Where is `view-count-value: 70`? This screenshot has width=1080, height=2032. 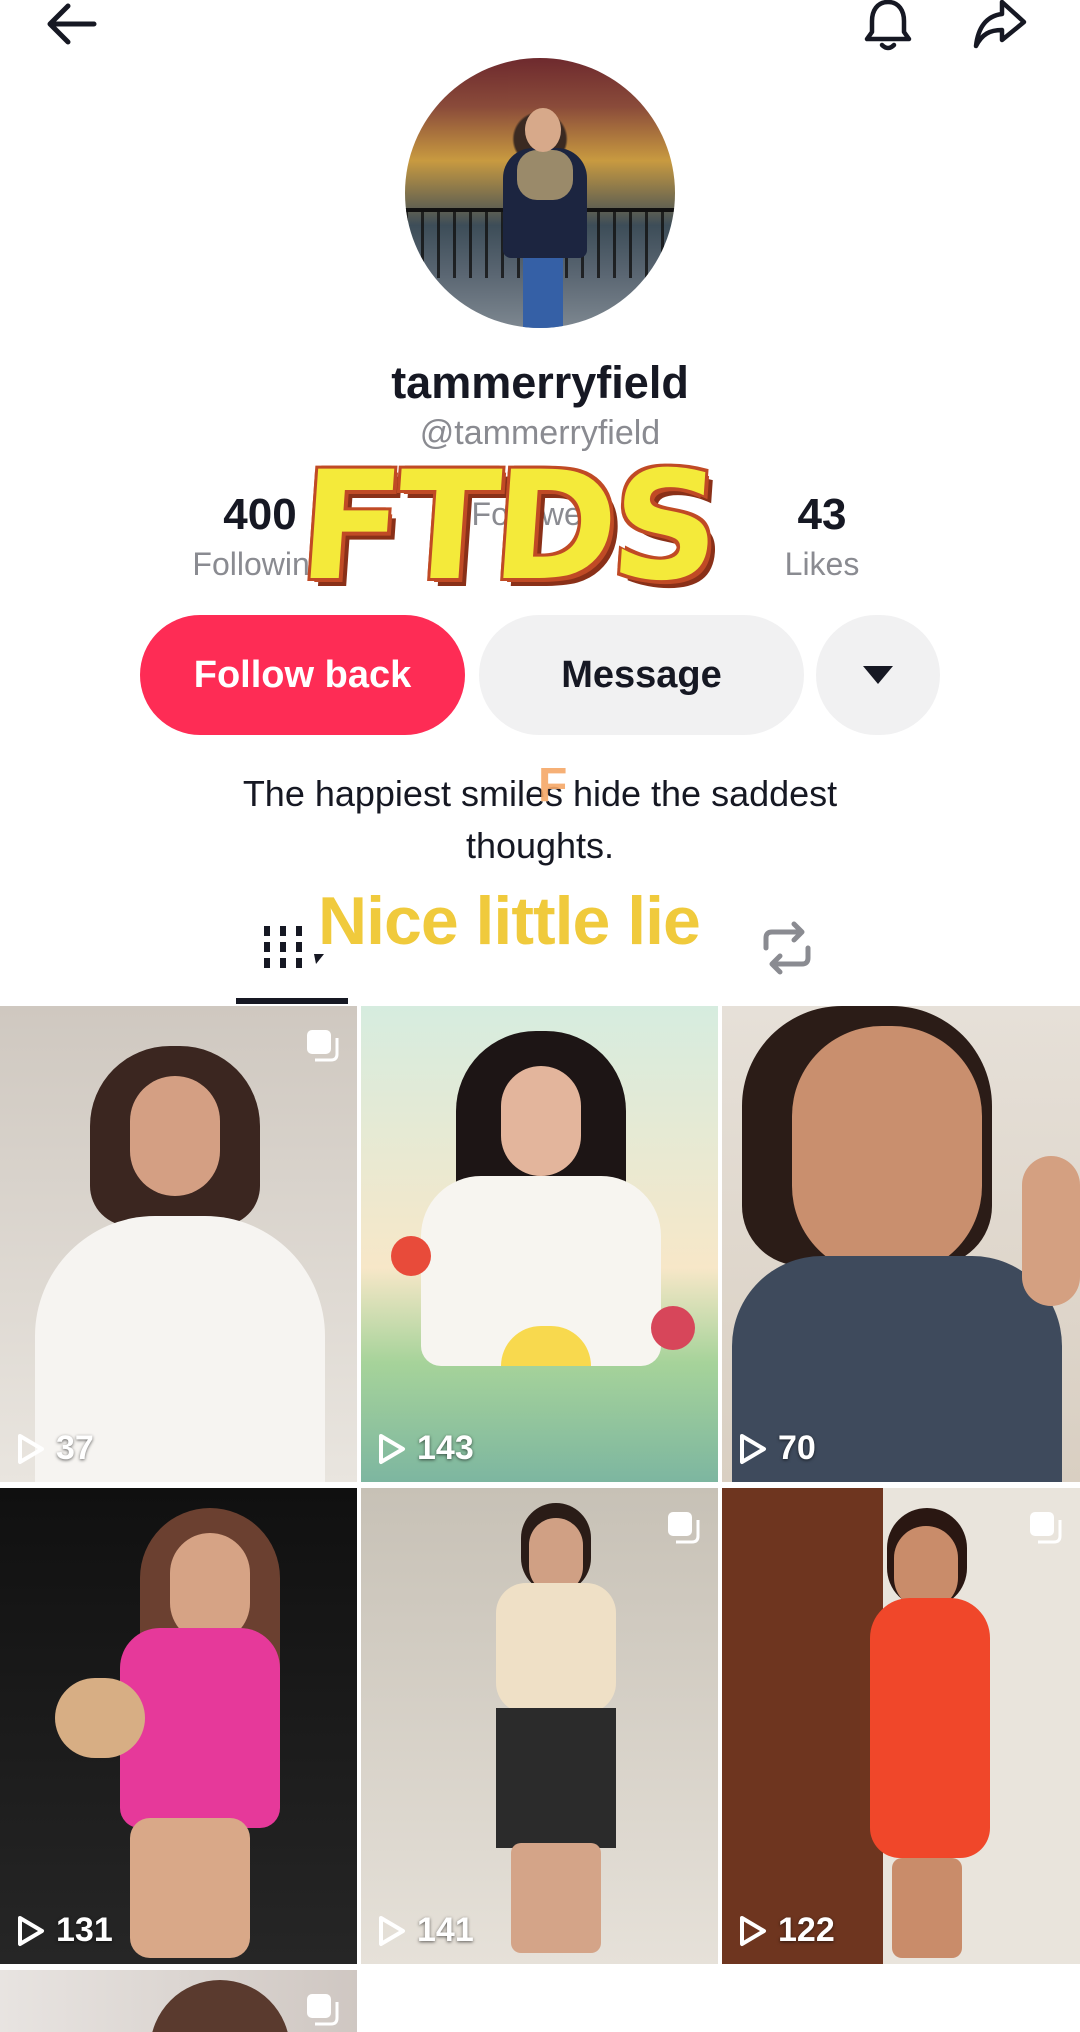 view-count-value: 70 is located at coordinates (797, 1448).